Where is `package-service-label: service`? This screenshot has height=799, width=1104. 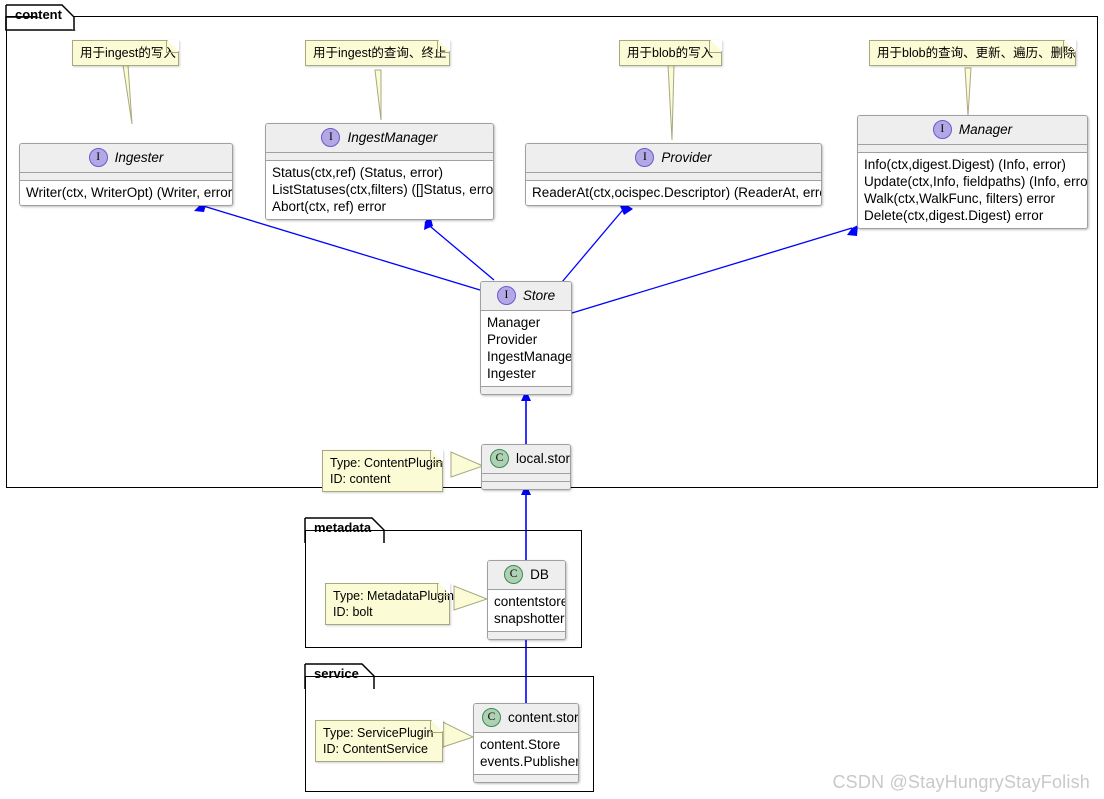 package-service-label: service is located at coordinates (339, 674).